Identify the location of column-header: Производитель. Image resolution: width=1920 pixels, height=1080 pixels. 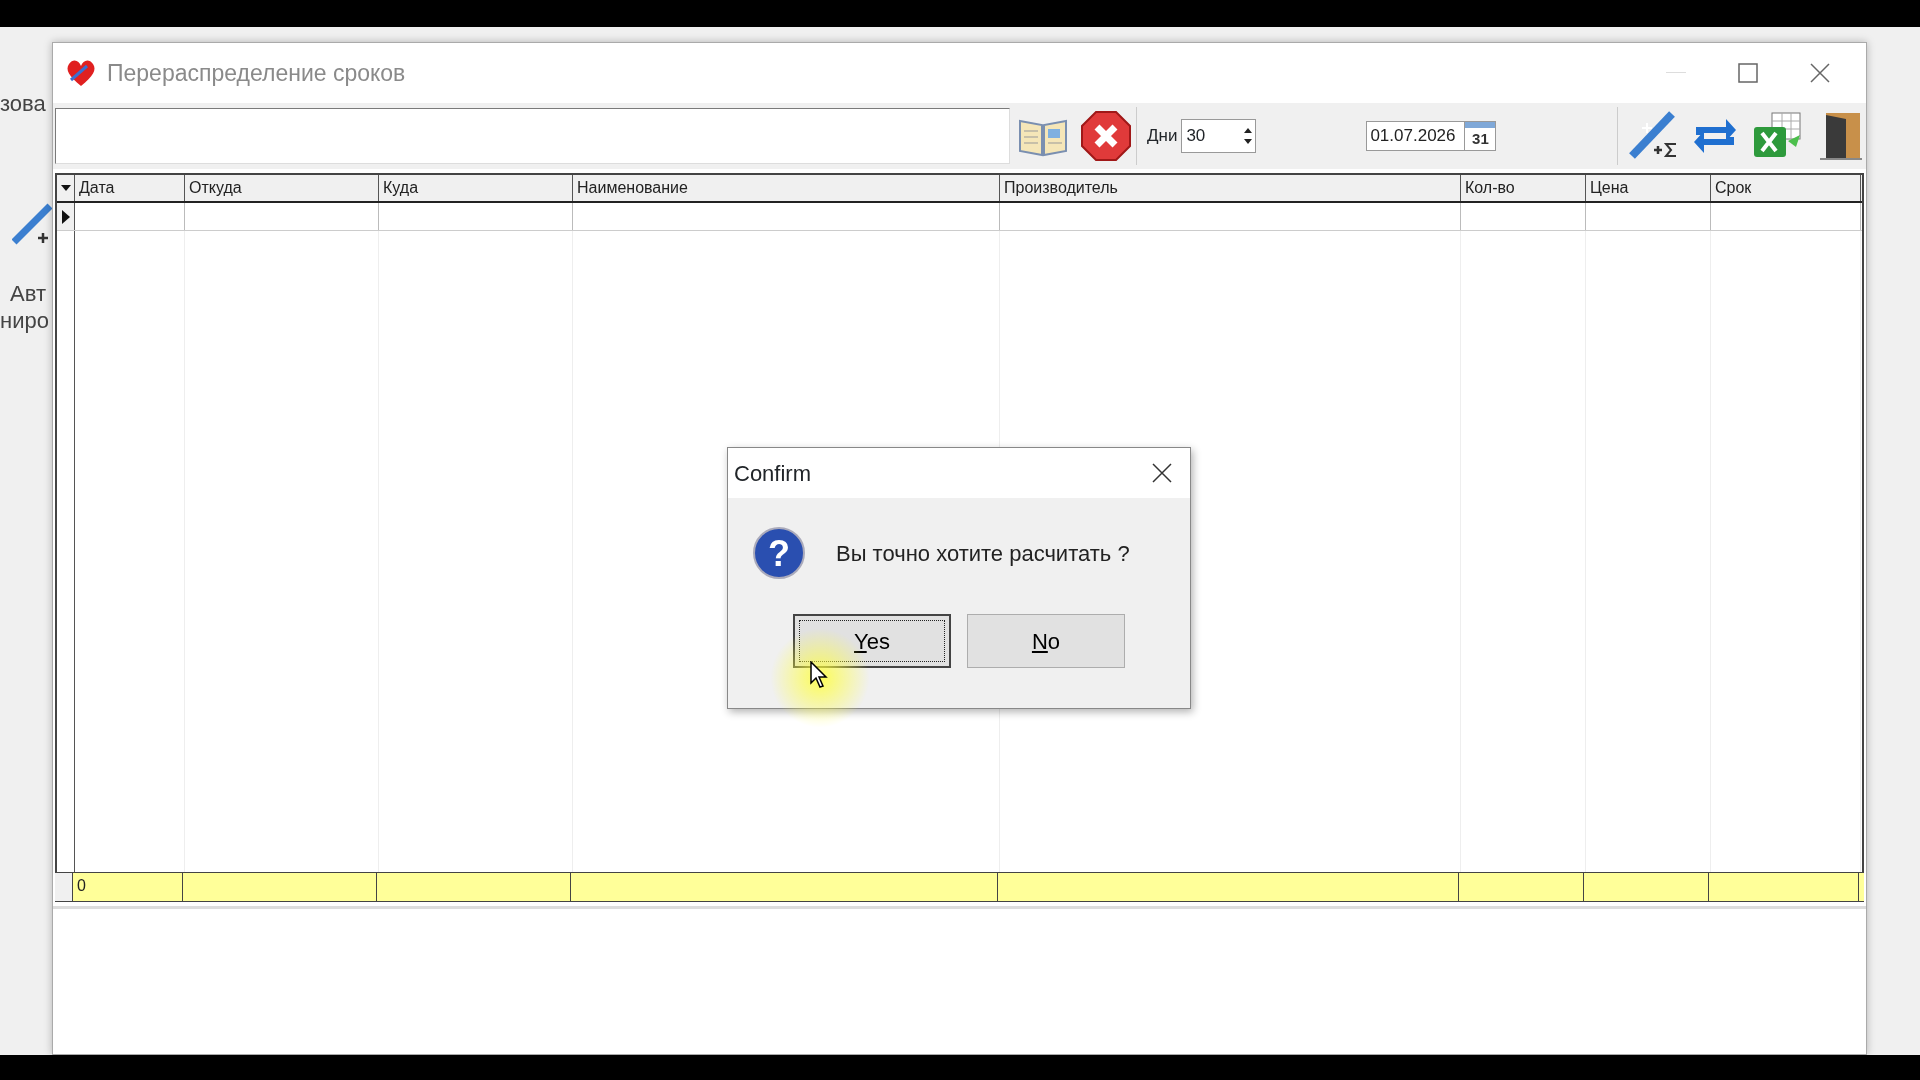
(1230, 188).